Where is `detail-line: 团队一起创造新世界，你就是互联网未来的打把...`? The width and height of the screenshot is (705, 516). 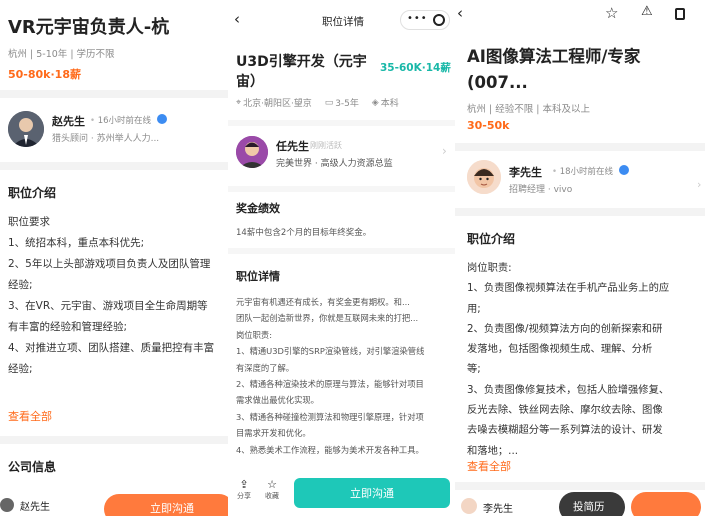 detail-line: 团队一起创造新世界，你就是互联网未来的打把... is located at coordinates (327, 318).